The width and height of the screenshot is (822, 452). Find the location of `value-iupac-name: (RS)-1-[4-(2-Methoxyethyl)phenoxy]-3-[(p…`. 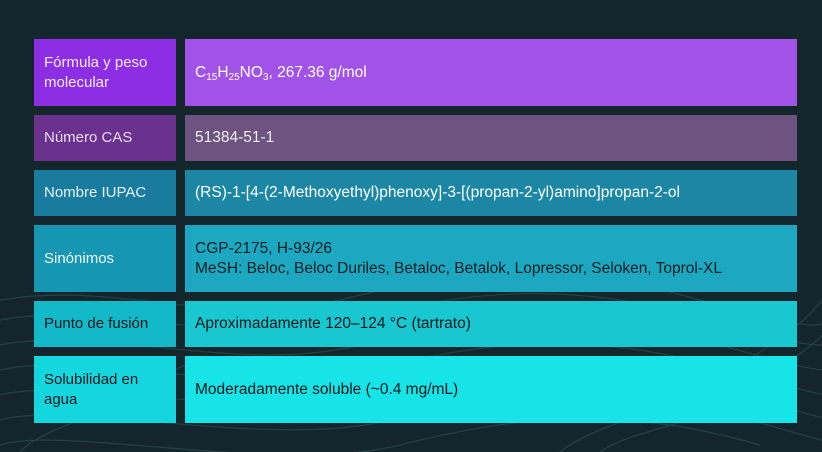

value-iupac-name: (RS)-1-[4-(2-Methoxyethyl)phenoxy]-3-[(p… is located at coordinates (491, 193).